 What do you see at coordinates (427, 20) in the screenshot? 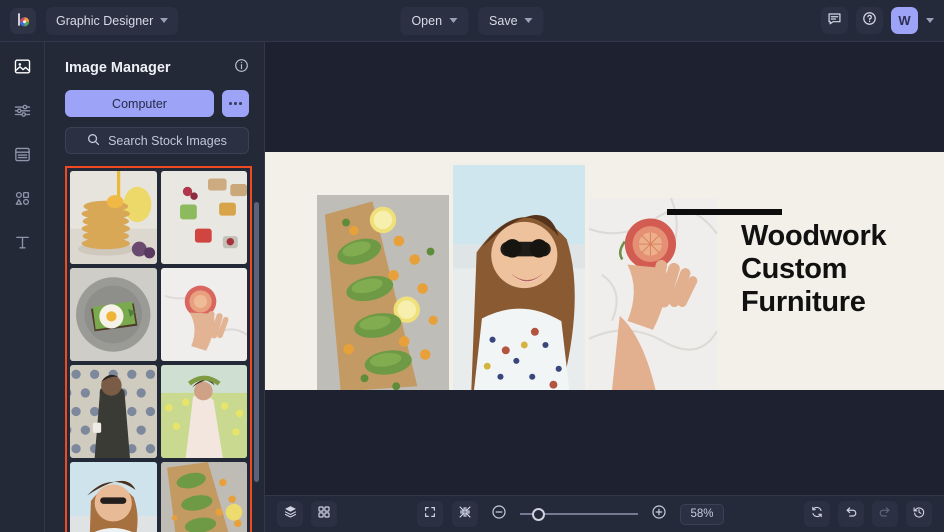
I see `open-menu-label: Open` at bounding box center [427, 20].